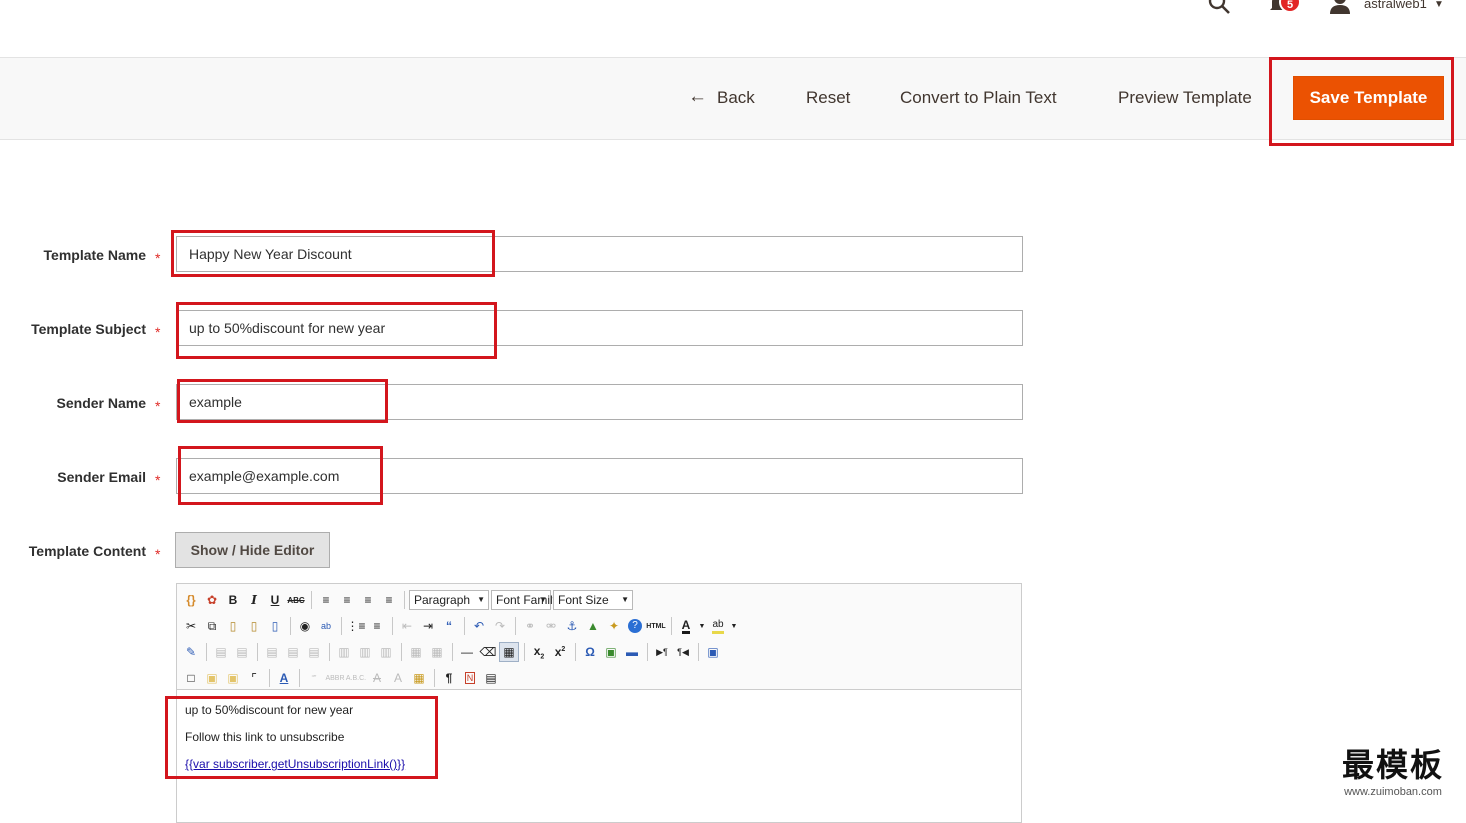  Describe the element at coordinates (419, 678) in the screenshot. I see `attributes-icon: ▦` at that location.